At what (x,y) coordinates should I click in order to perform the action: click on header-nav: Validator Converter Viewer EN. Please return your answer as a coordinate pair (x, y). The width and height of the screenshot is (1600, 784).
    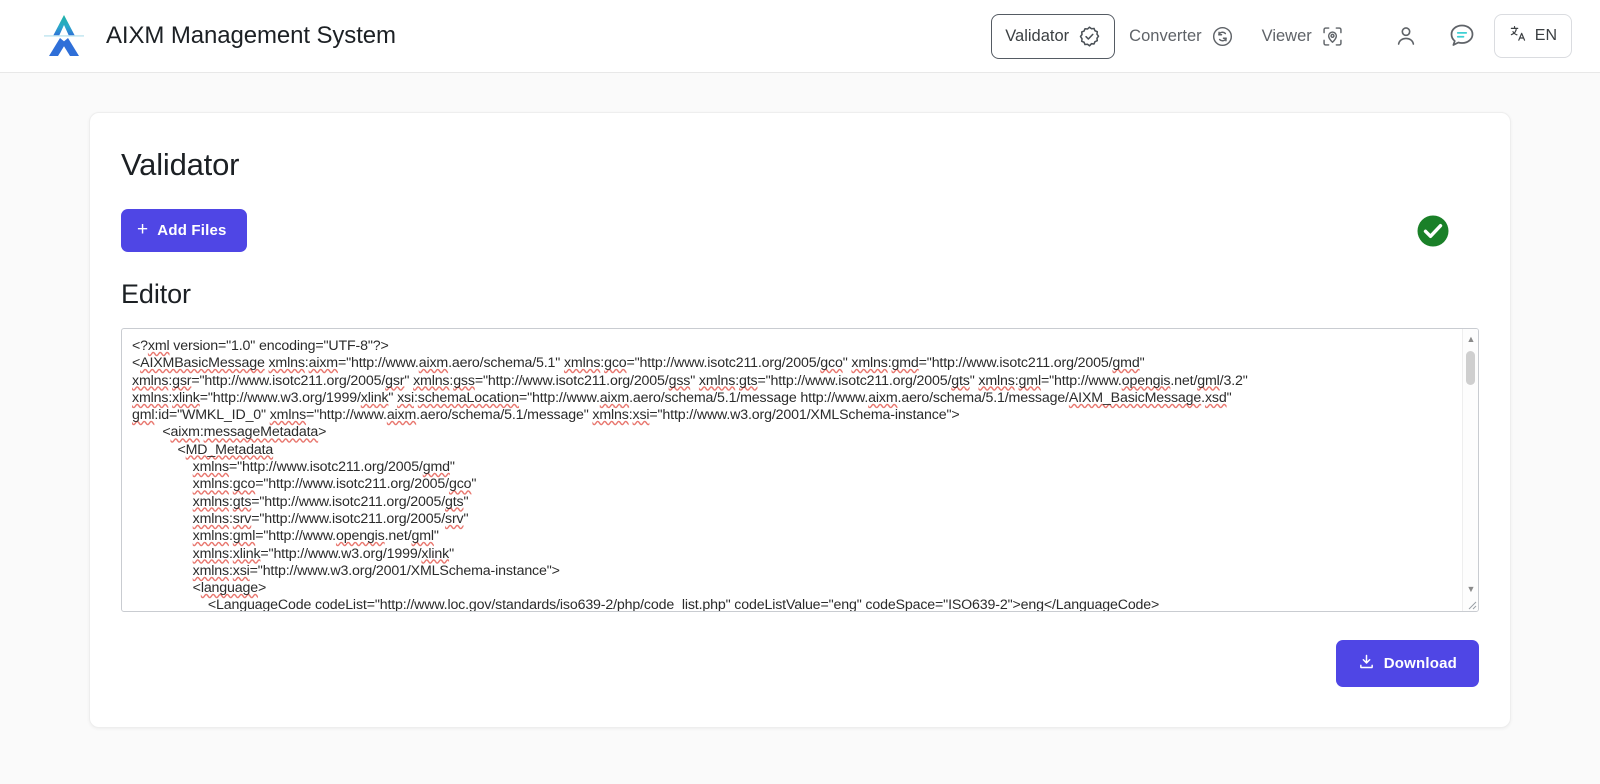
    Looking at the image, I should click on (1281, 36).